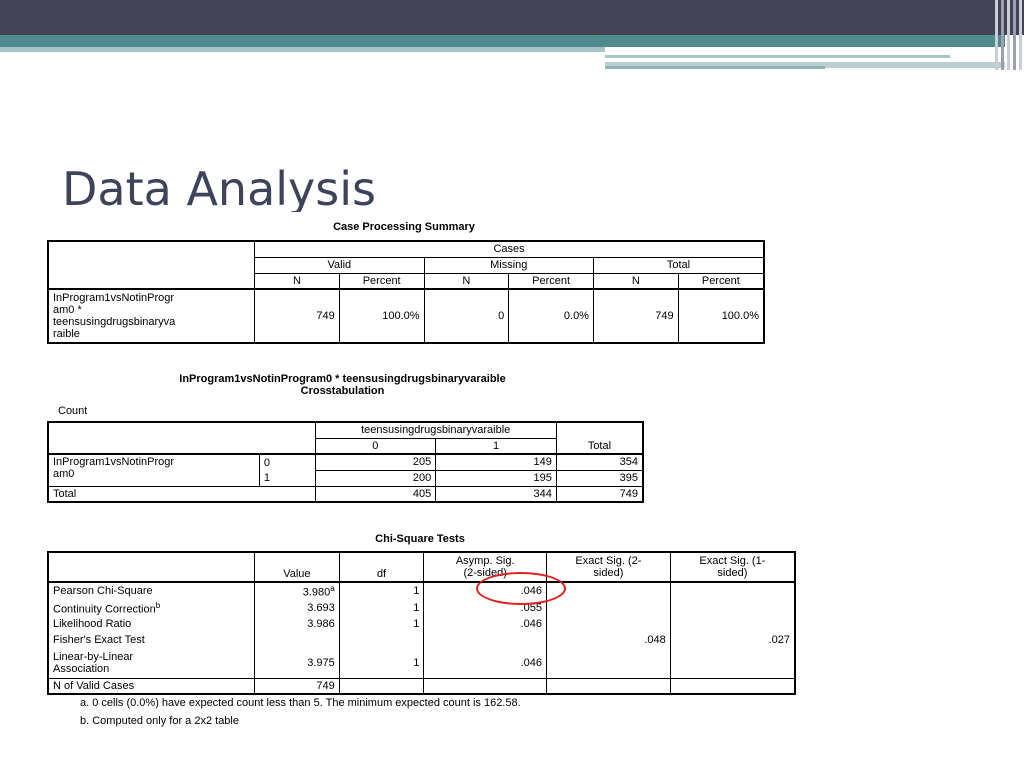 Image resolution: width=1024 pixels, height=768 pixels. I want to click on test-label: Likelihood Ratio, so click(151, 624).